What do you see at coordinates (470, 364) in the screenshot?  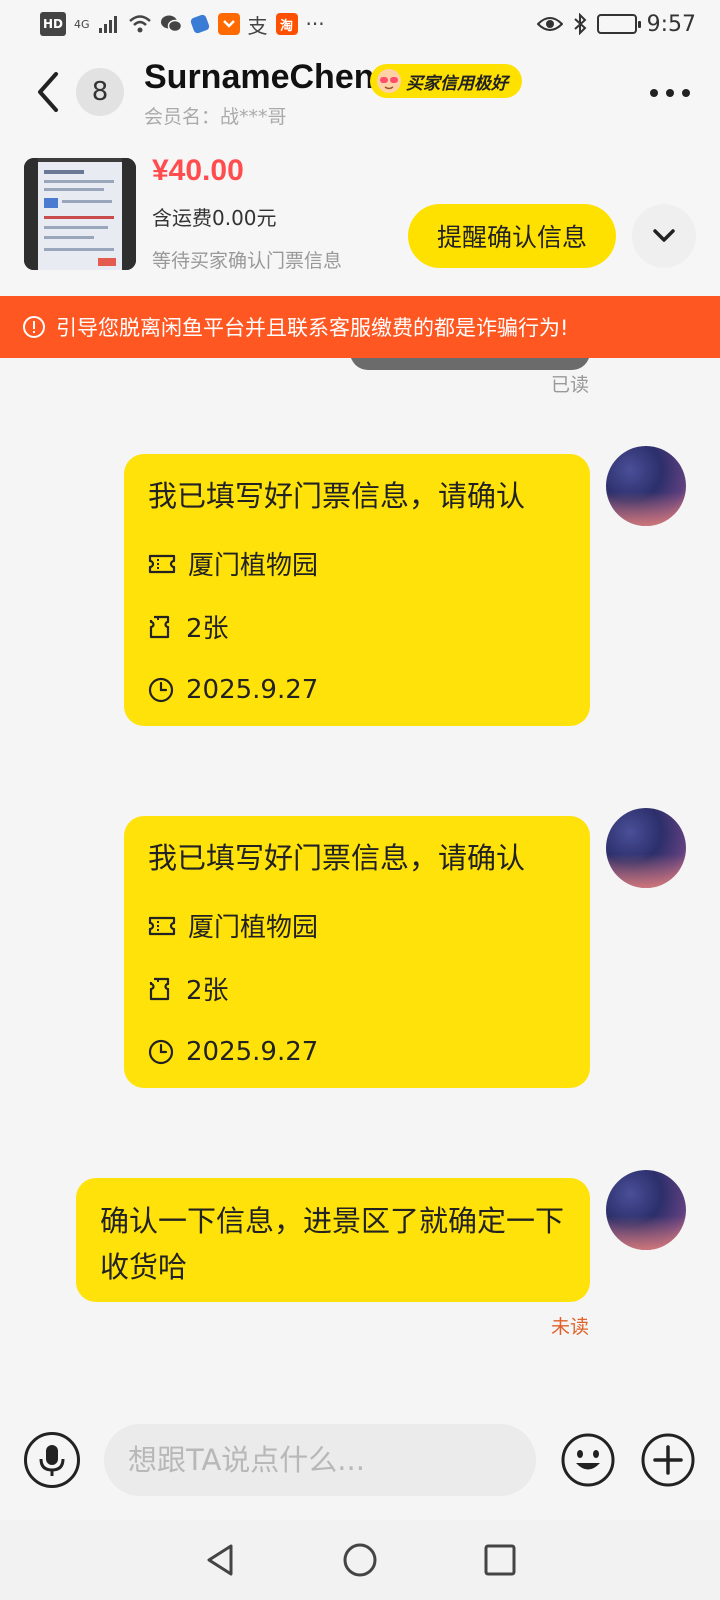 I see `previous-image-message` at bounding box center [470, 364].